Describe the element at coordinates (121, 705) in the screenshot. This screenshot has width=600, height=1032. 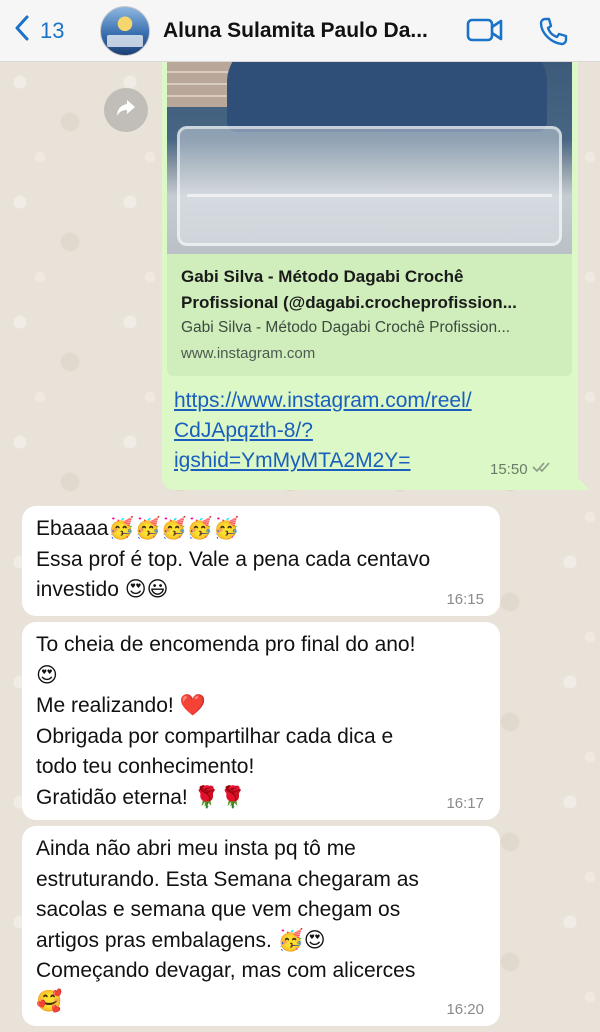
I see `message-line: Me realizando! ❤️` at that location.